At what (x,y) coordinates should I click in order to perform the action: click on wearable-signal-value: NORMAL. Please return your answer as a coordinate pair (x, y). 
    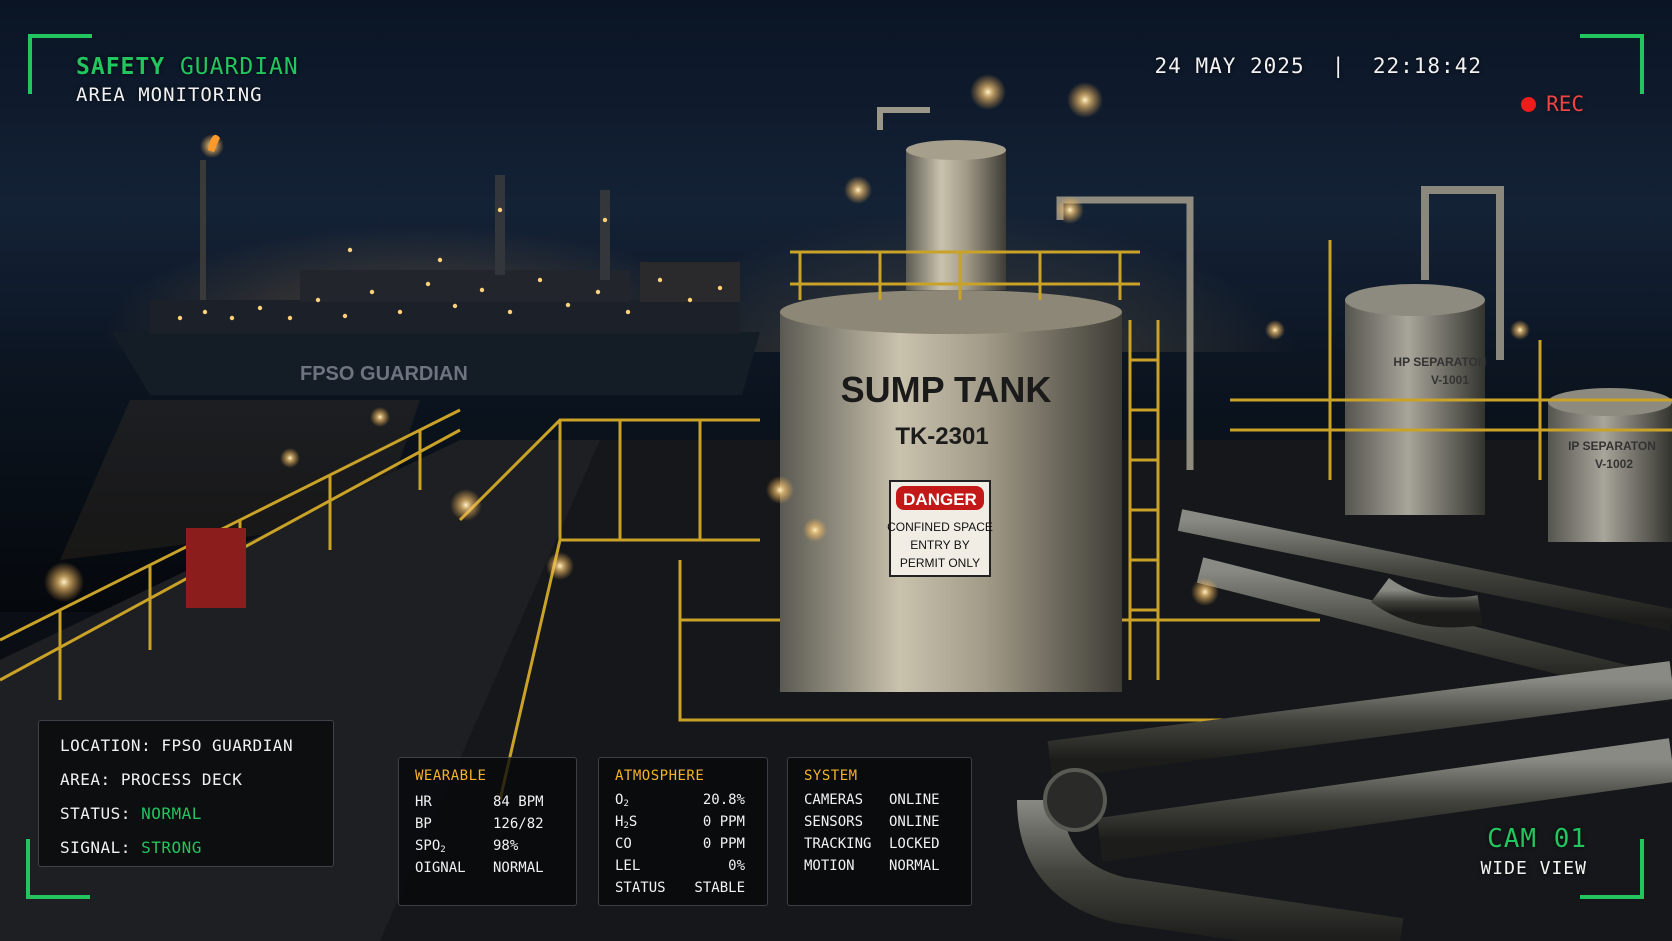
    Looking at the image, I should click on (518, 868).